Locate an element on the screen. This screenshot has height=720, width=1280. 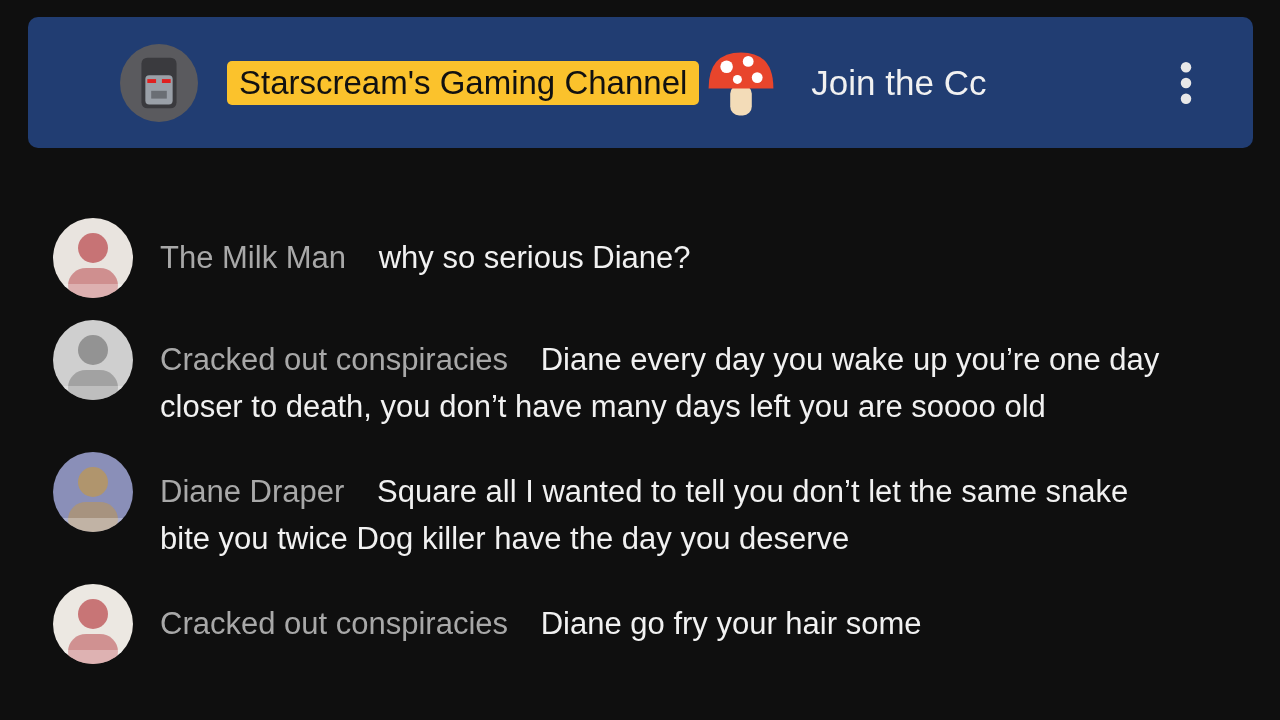
channel-name: Starscream's Gaming Channel is located at coordinates (463, 82).